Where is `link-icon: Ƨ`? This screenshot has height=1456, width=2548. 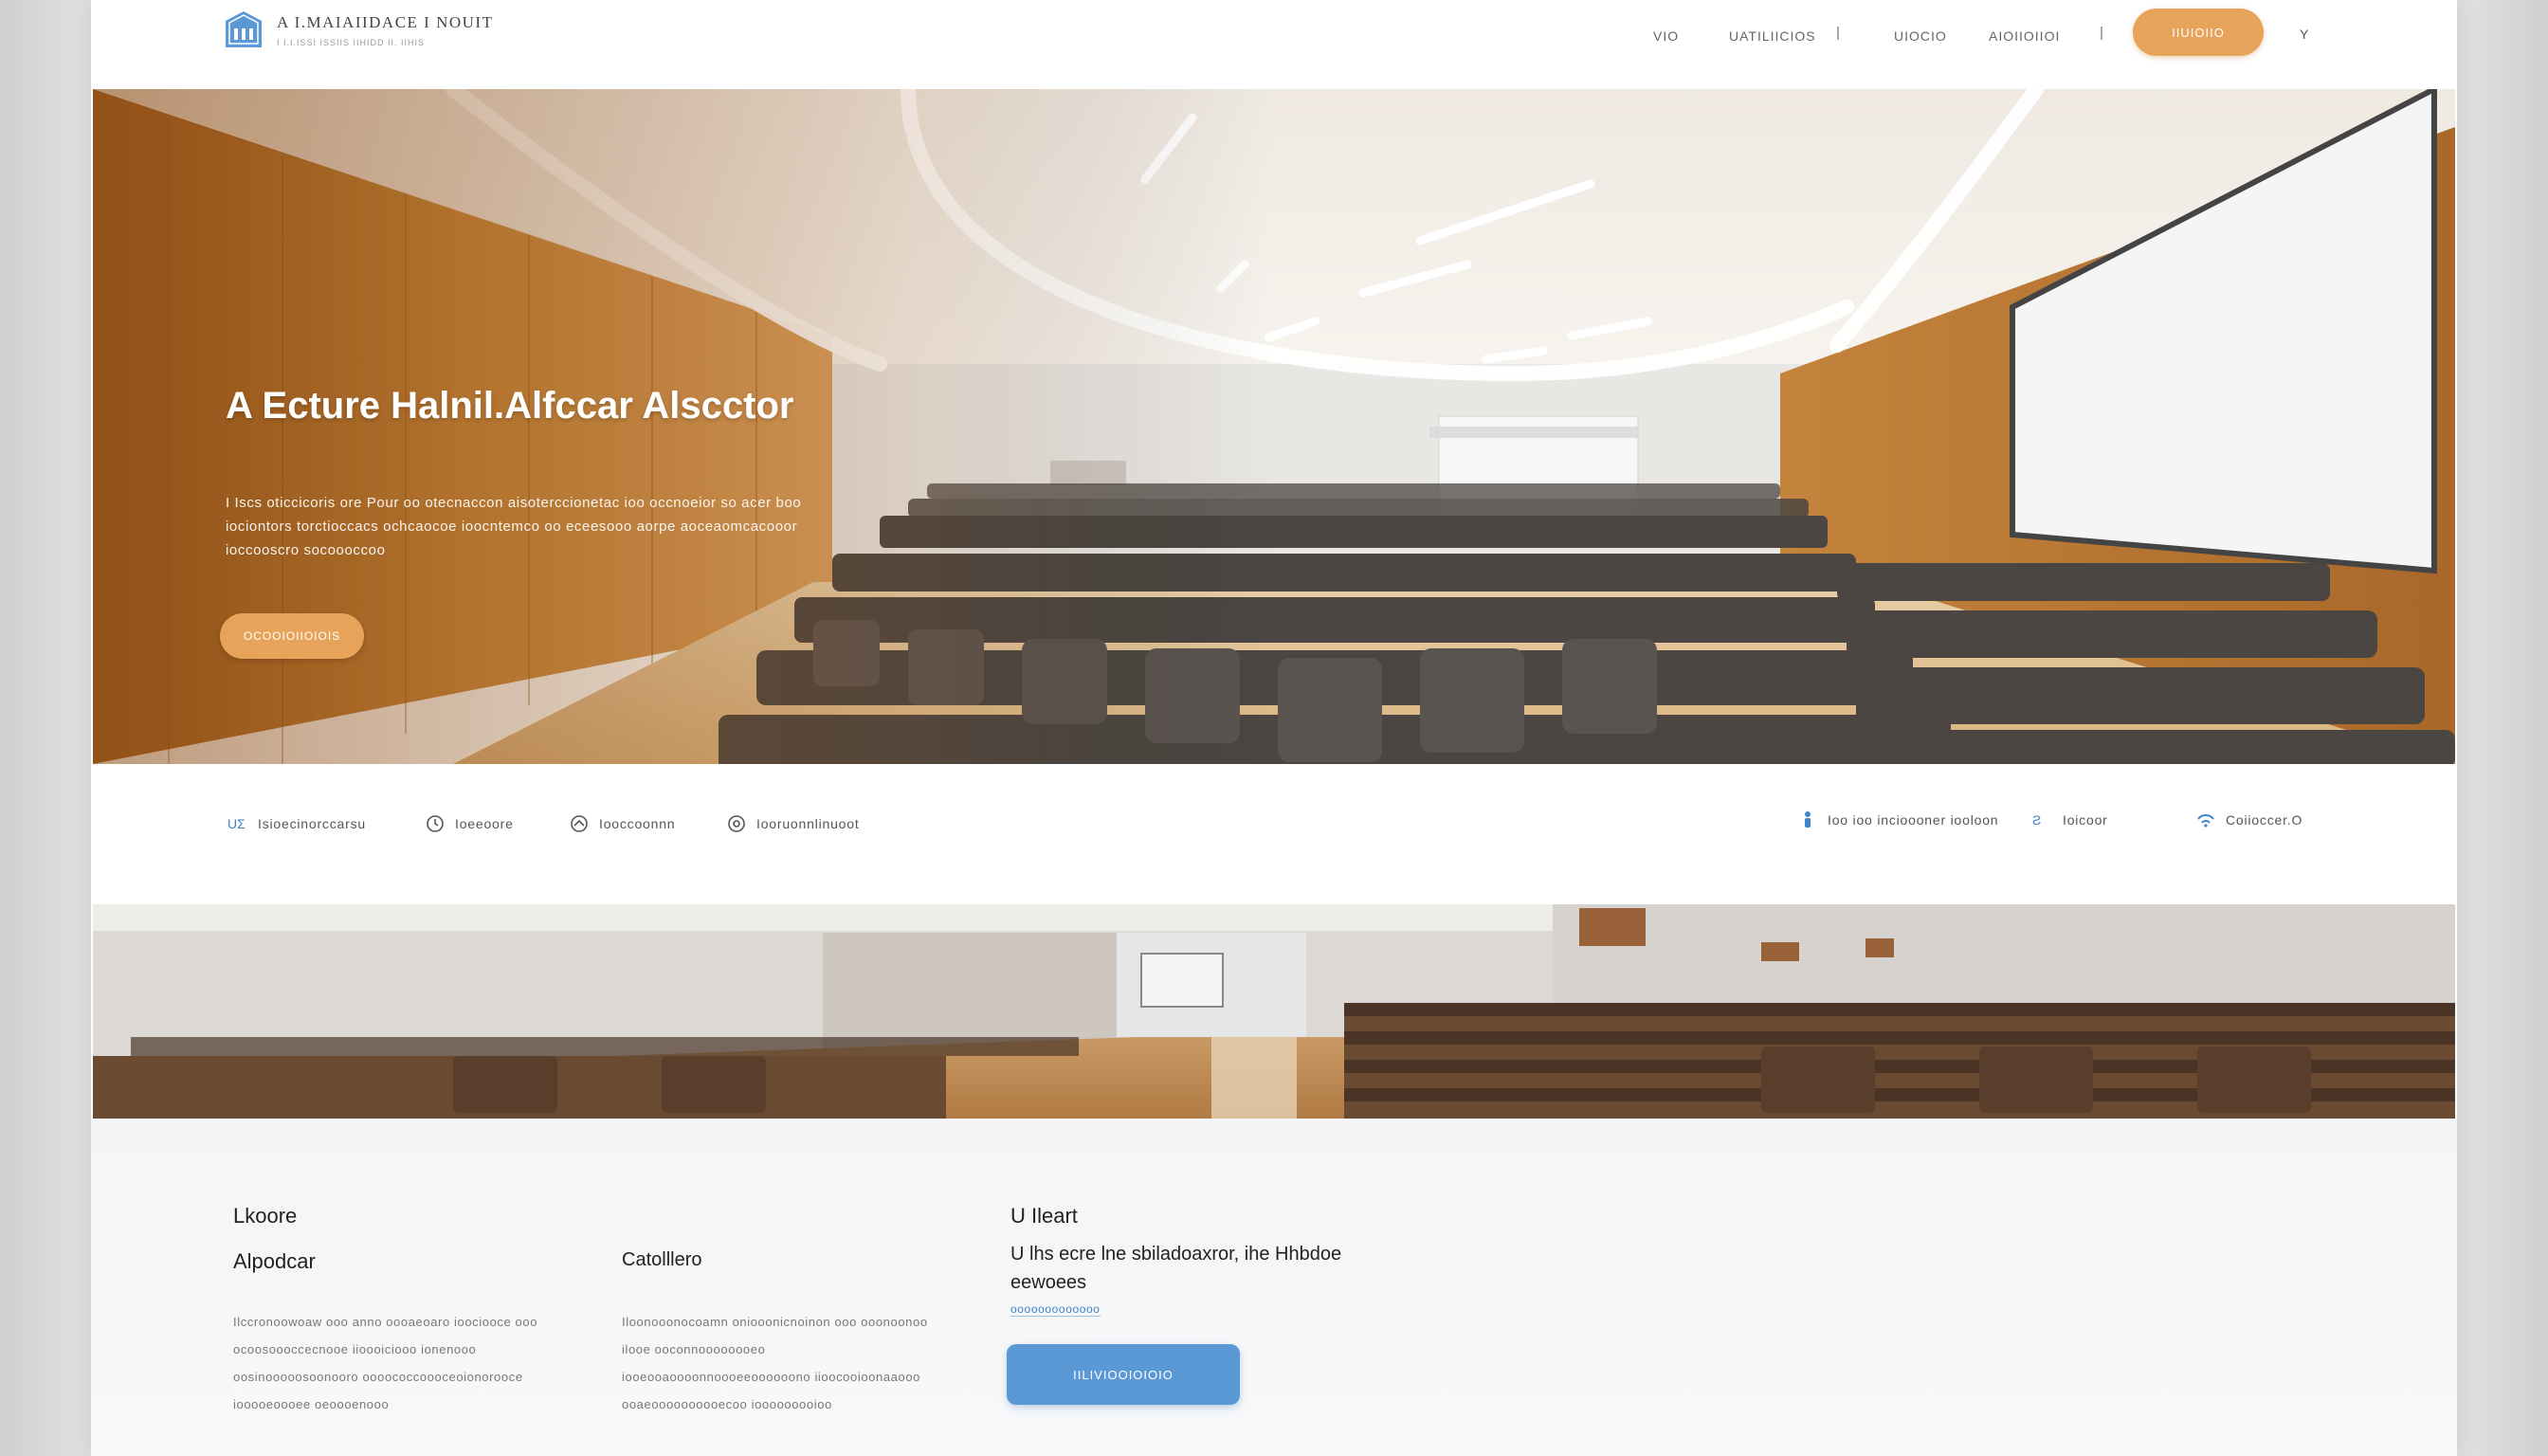 link-icon: Ƨ is located at coordinates (2042, 820).